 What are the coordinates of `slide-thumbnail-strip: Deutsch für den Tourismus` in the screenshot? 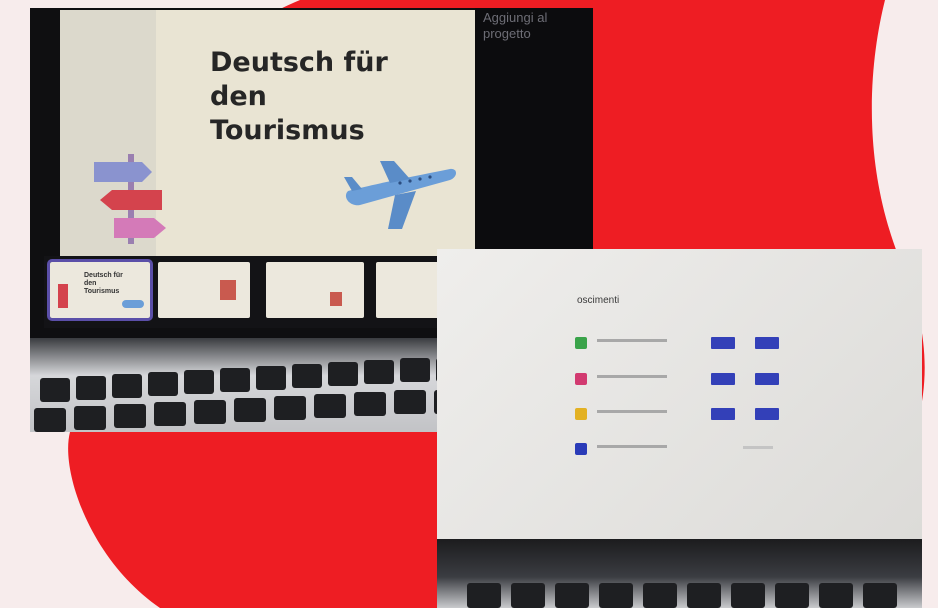 It's located at (259, 292).